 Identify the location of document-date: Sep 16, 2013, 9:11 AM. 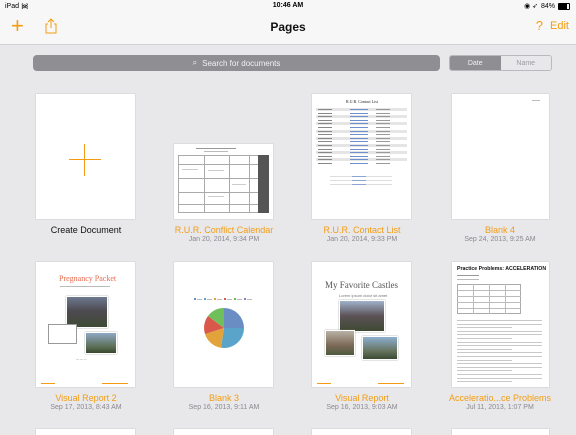
(224, 407).